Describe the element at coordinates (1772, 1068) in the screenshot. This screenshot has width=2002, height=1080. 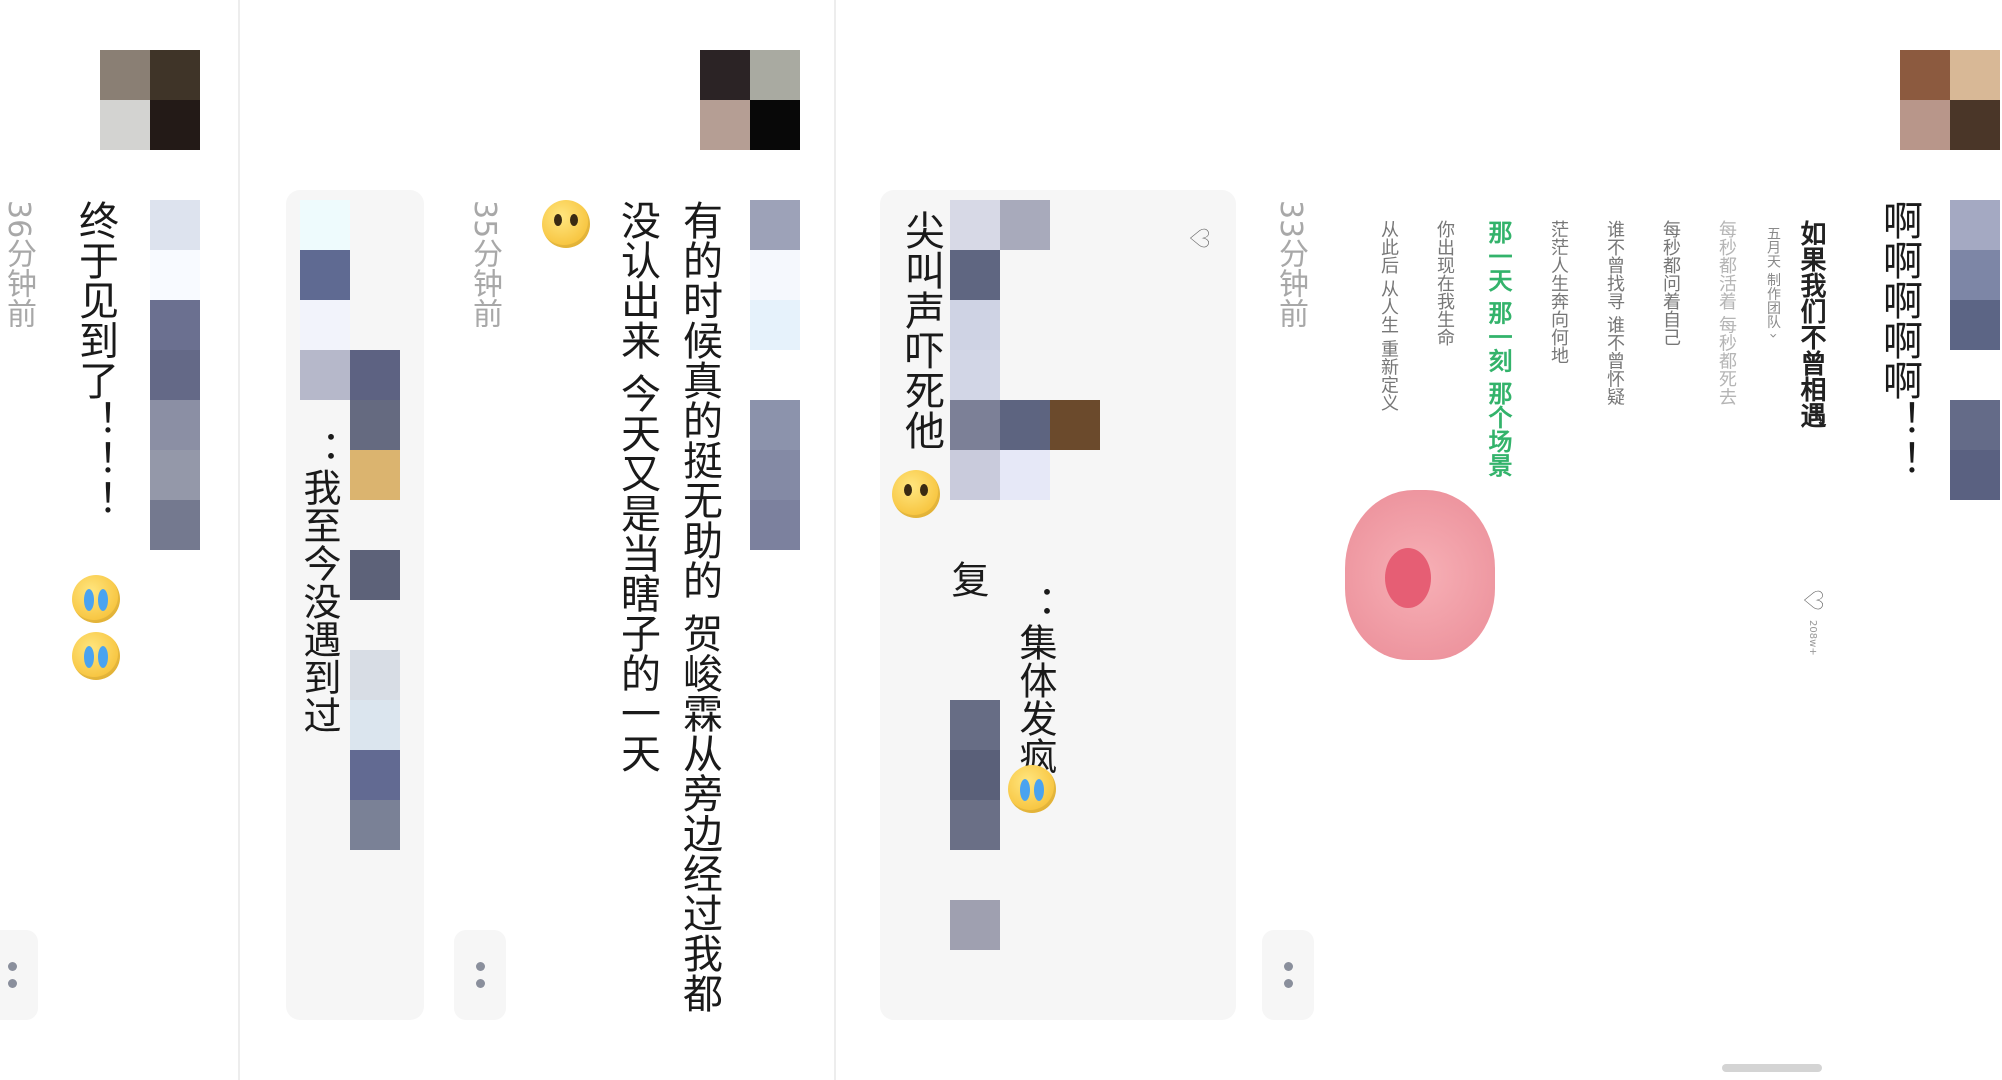
I see `home-indicator` at that location.